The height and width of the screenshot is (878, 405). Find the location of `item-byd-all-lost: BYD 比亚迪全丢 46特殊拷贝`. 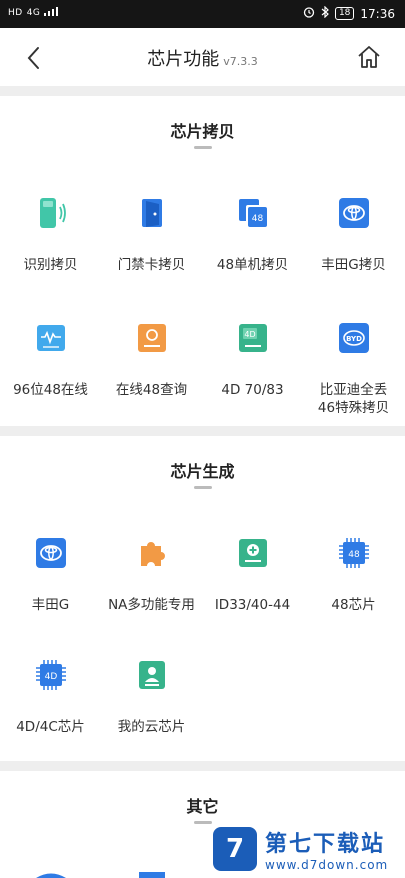

item-byd-all-lost: BYD 比亚迪全丢 46特殊拷贝 is located at coordinates (353, 371).